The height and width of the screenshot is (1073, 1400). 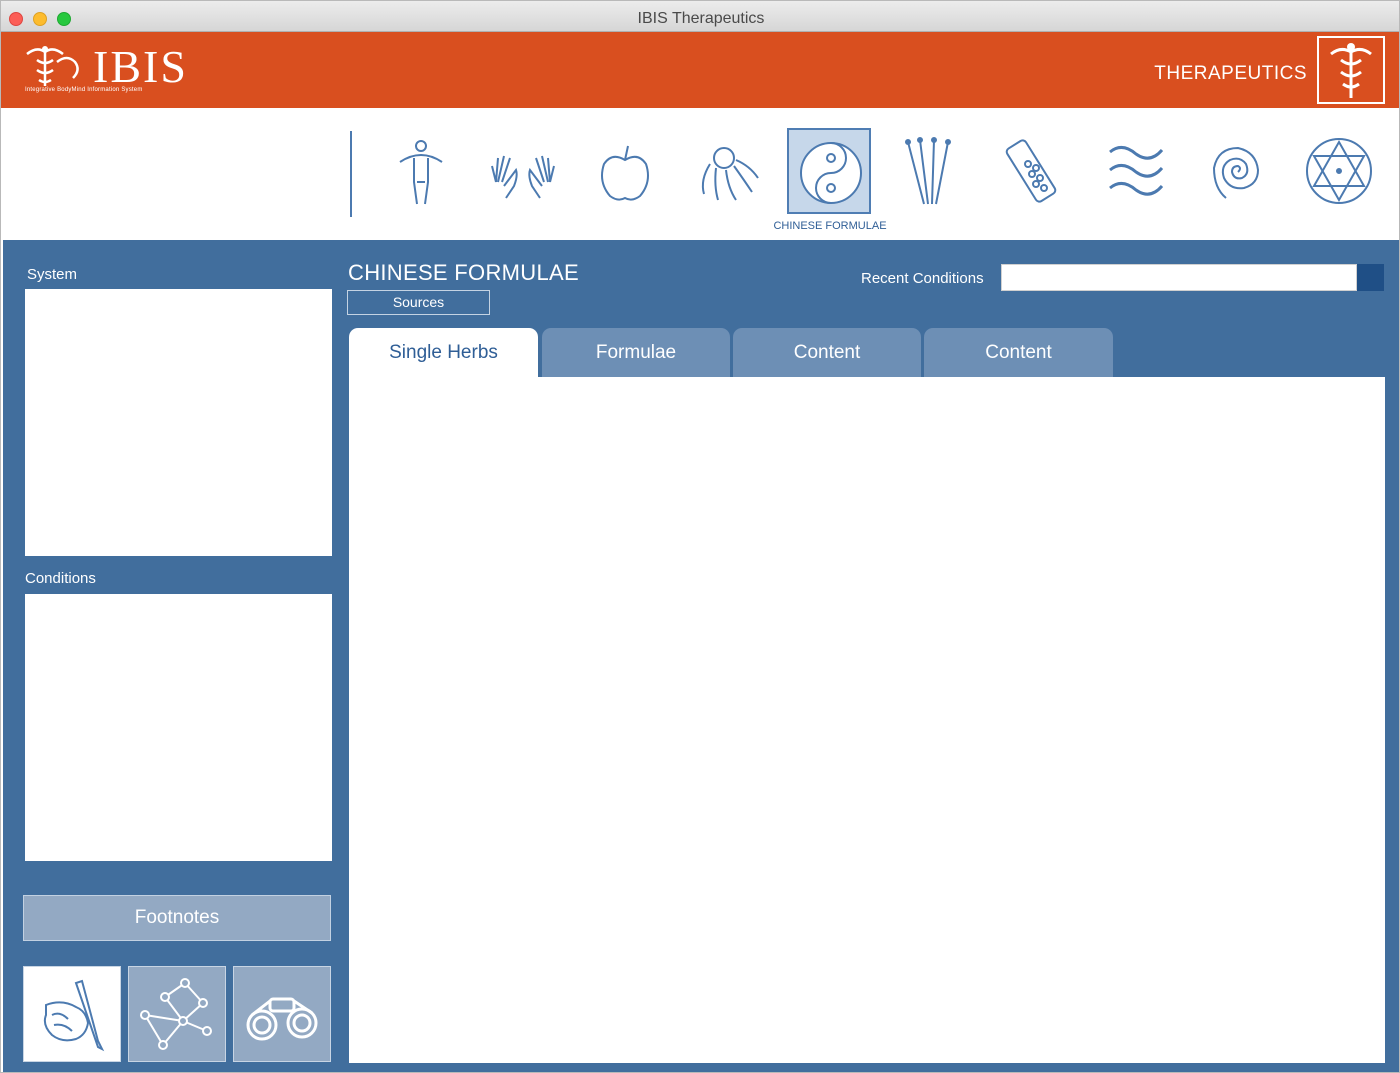 I want to click on homeopathy-vial-icon, so click(x=1033, y=171).